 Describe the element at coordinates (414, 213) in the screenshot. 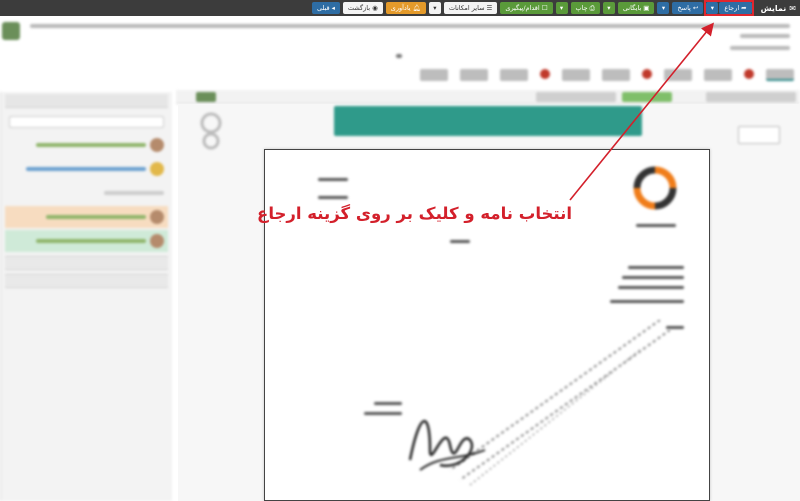

I see `instruction-annotation: انتخاب نامه و کلیک بر روی گزینه ارجاع` at that location.